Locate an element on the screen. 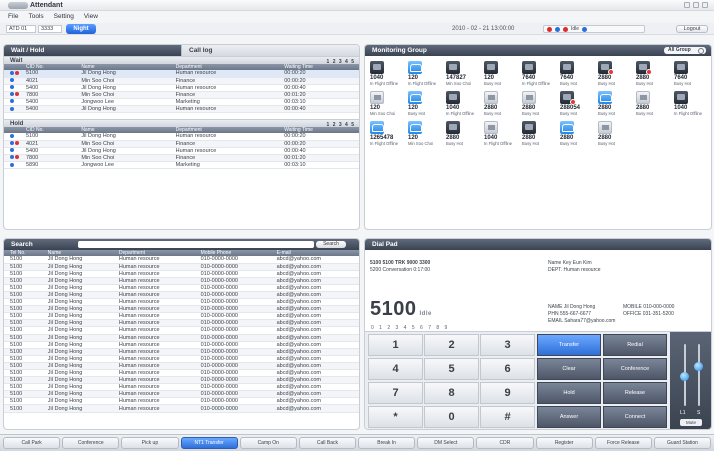  hold-row: 7800 Min Soo Choi Finance 00:01:20 is located at coordinates (181, 158).